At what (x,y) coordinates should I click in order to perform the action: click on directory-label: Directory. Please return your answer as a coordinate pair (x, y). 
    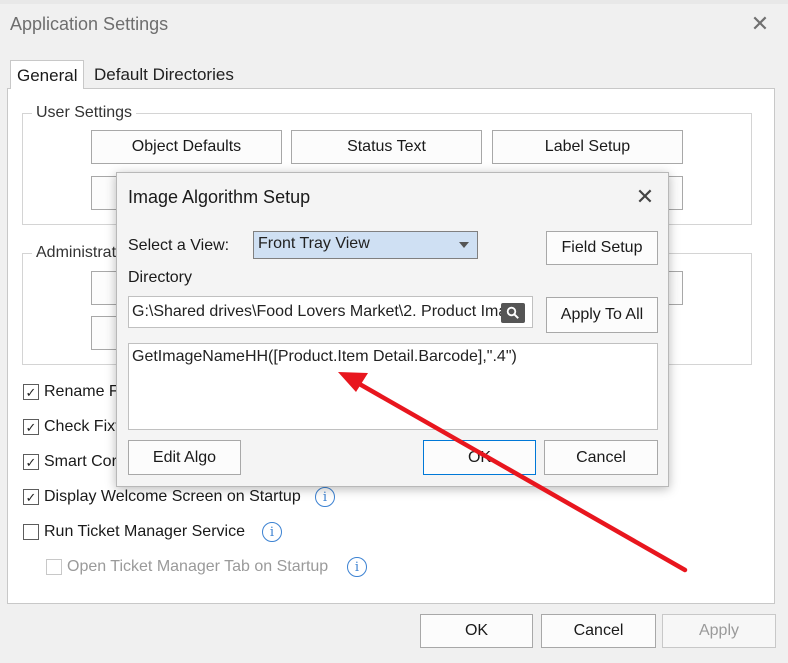
    Looking at the image, I should click on (160, 277).